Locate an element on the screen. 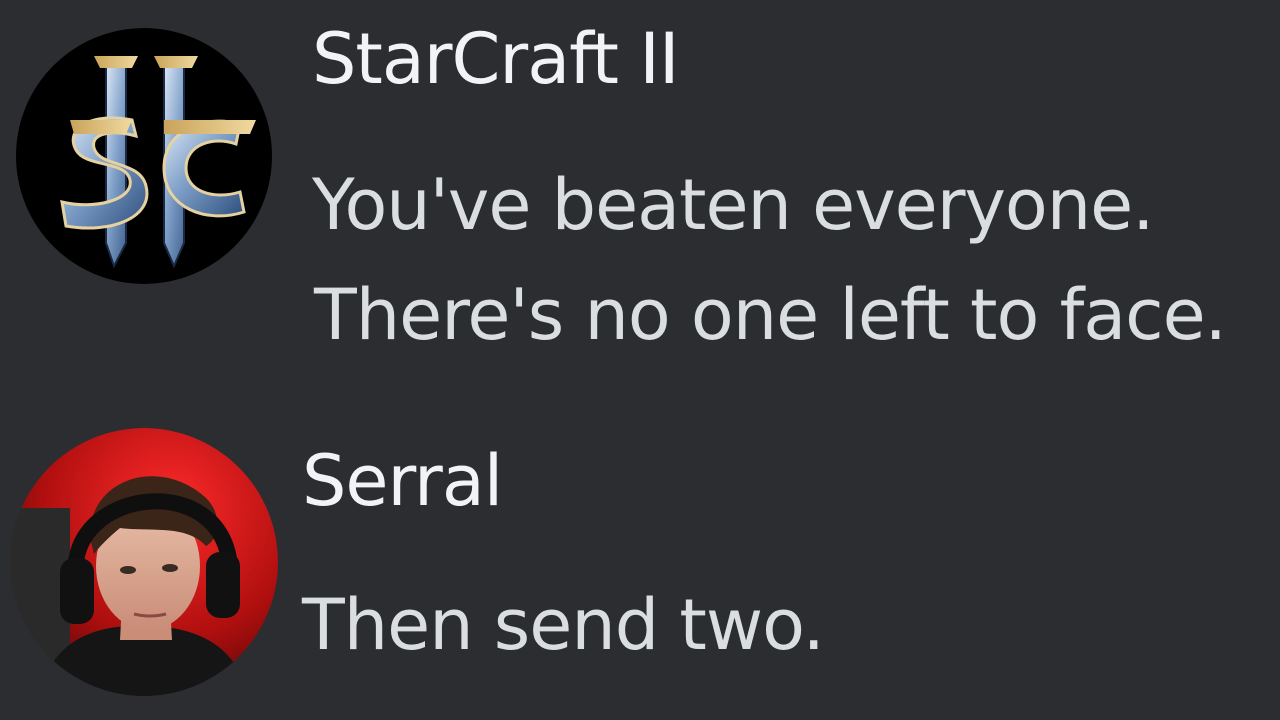  user-photo-avatar is located at coordinates (144, 562).